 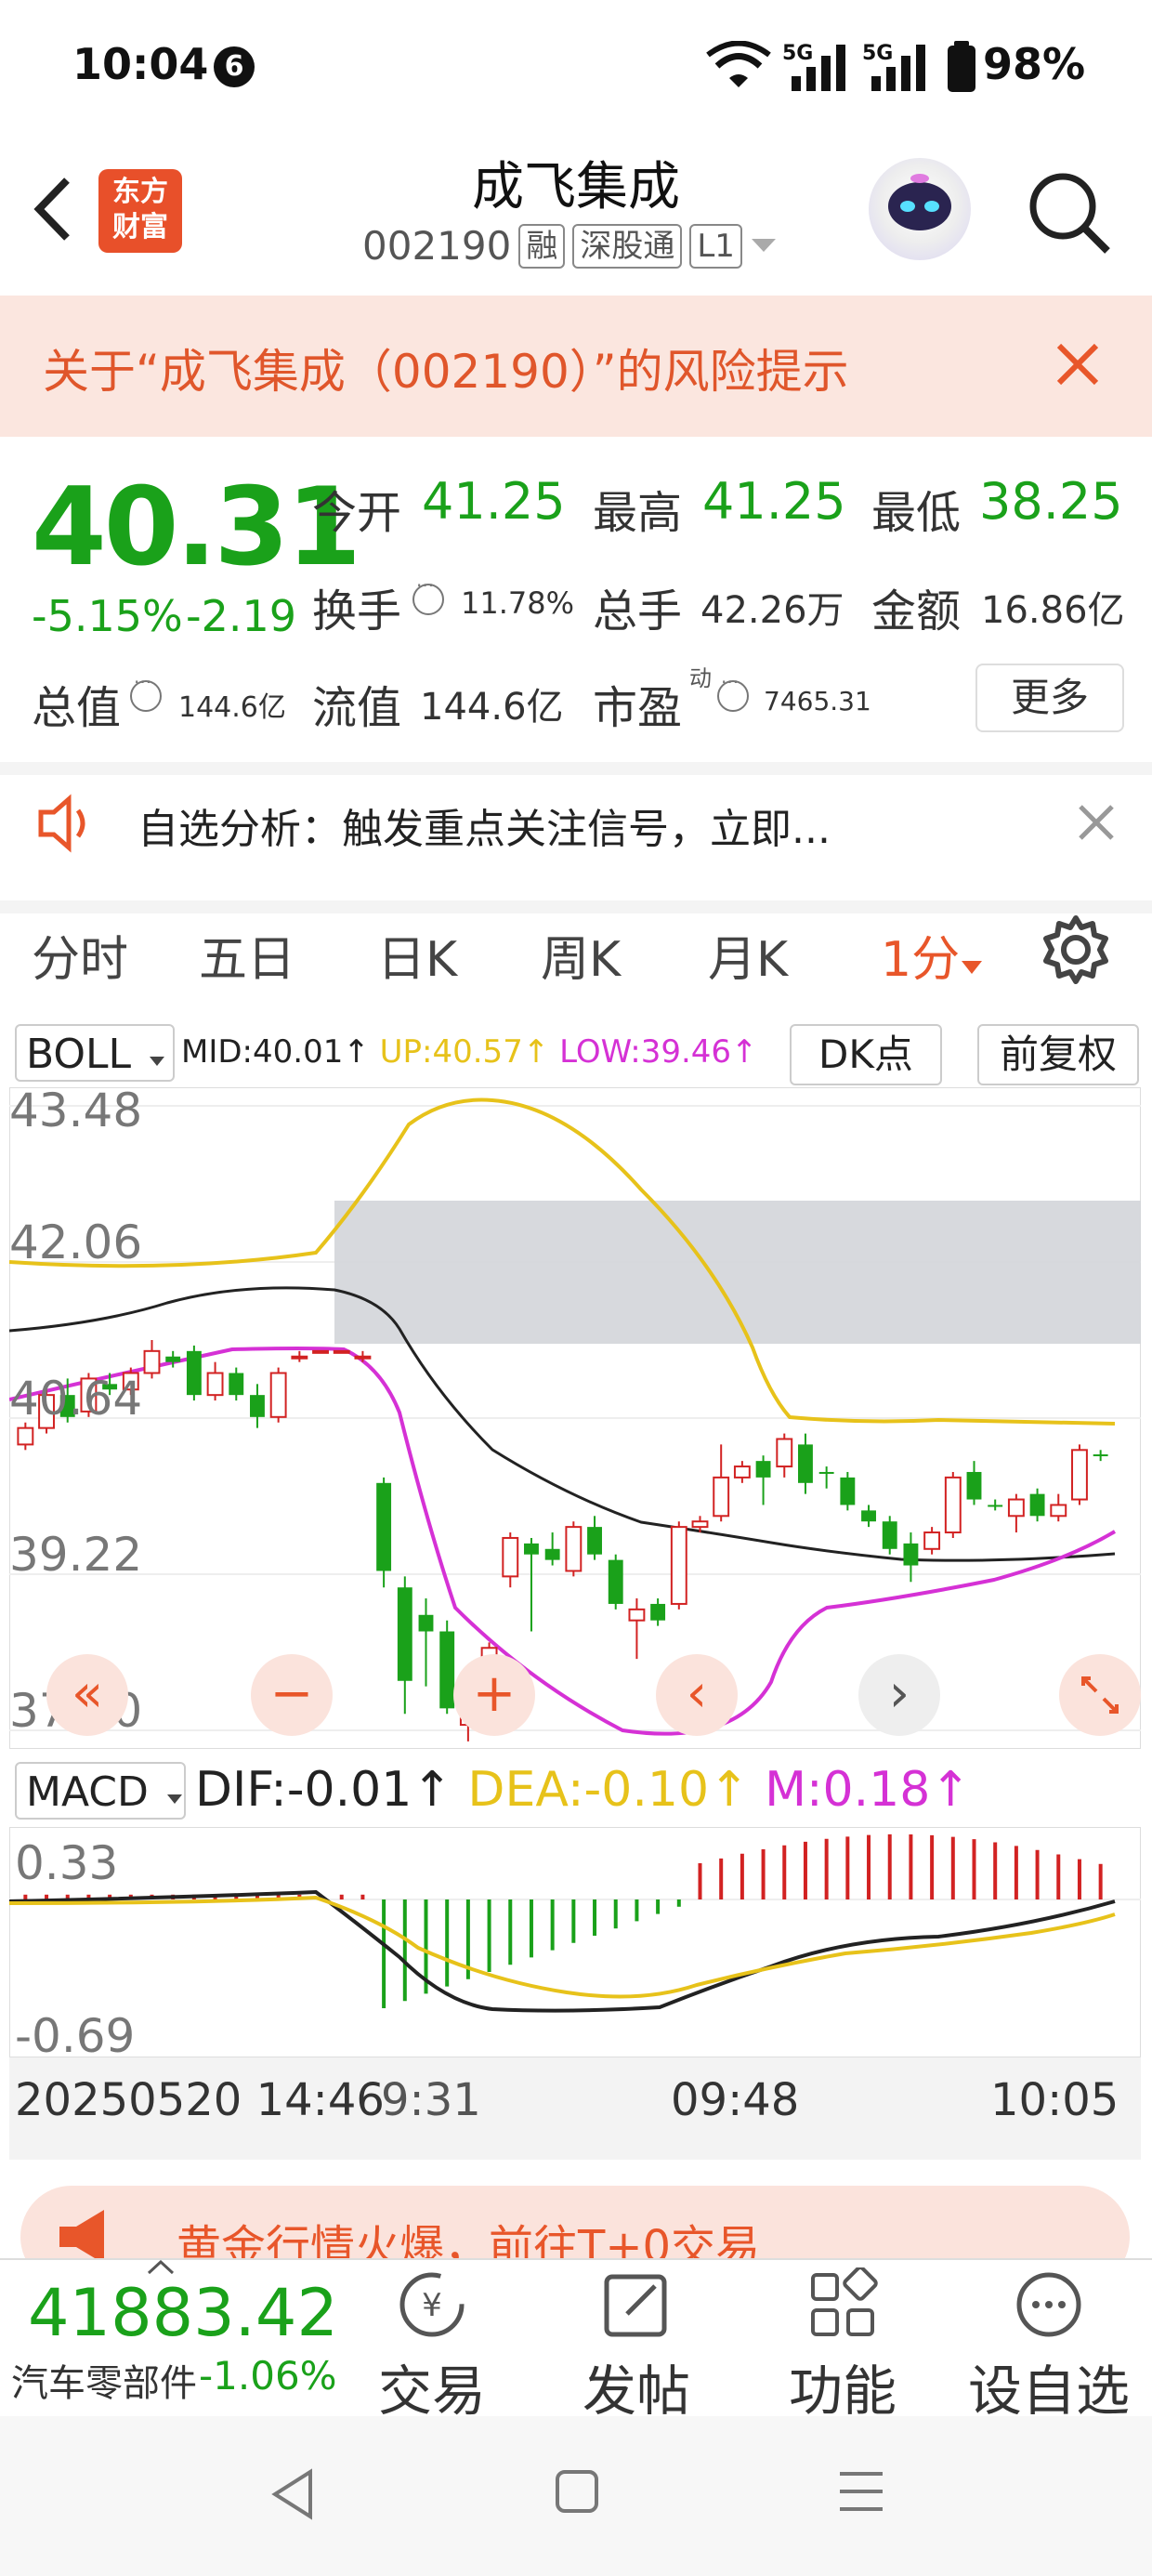 I want to click on stock-code: 002190, so click(x=437, y=246).